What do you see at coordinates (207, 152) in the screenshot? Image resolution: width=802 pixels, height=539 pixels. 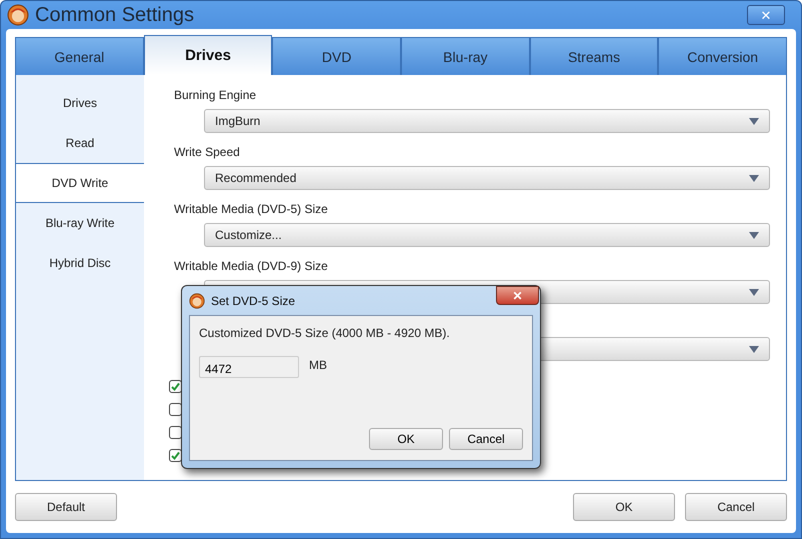 I see `setting-label: Write Speed` at bounding box center [207, 152].